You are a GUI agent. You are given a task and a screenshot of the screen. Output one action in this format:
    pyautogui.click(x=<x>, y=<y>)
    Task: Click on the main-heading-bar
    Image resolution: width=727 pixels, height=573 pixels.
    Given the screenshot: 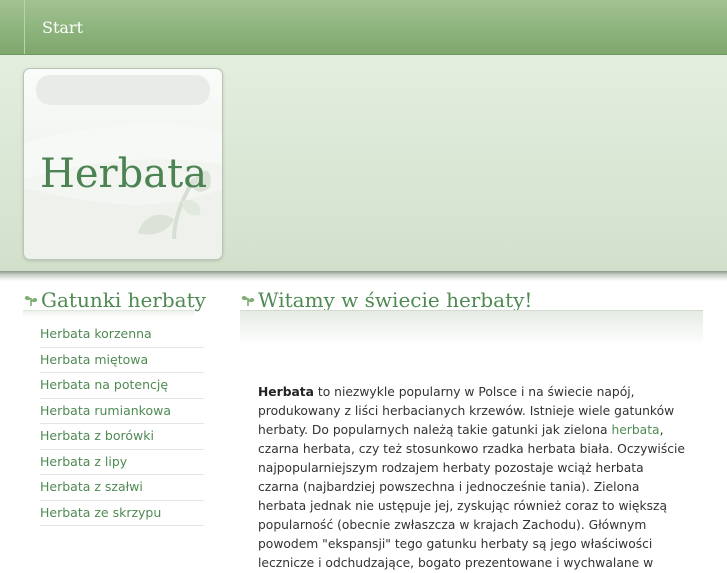 What is the action you would take?
    pyautogui.click(x=471, y=327)
    